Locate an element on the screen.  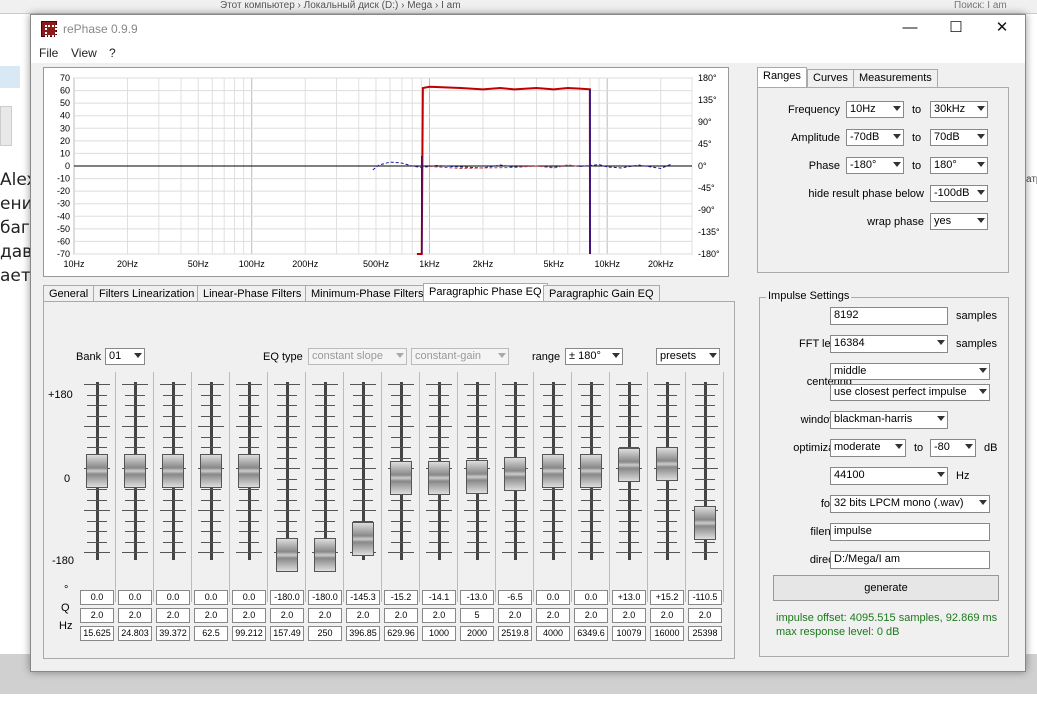
band-frequency-input: 99.212 is located at coordinates (249, 633).